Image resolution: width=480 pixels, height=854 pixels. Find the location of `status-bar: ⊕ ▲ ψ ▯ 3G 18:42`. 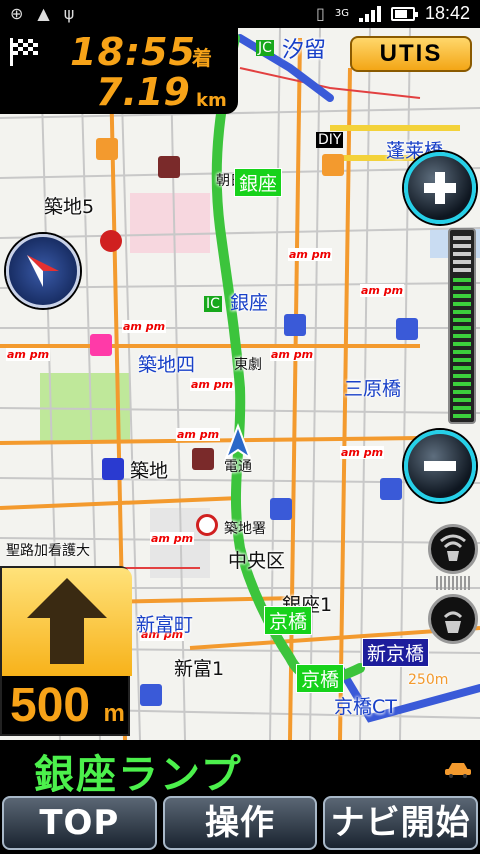

status-bar: ⊕ ▲ ψ ▯ 3G 18:42 is located at coordinates (240, 14).